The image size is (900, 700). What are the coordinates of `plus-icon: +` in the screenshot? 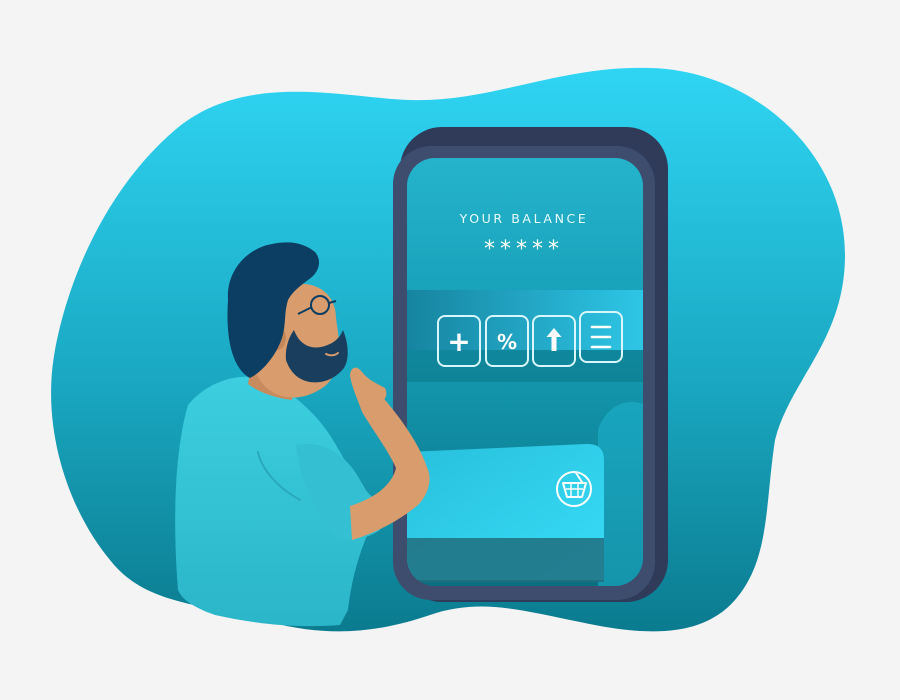 It's located at (458, 341).